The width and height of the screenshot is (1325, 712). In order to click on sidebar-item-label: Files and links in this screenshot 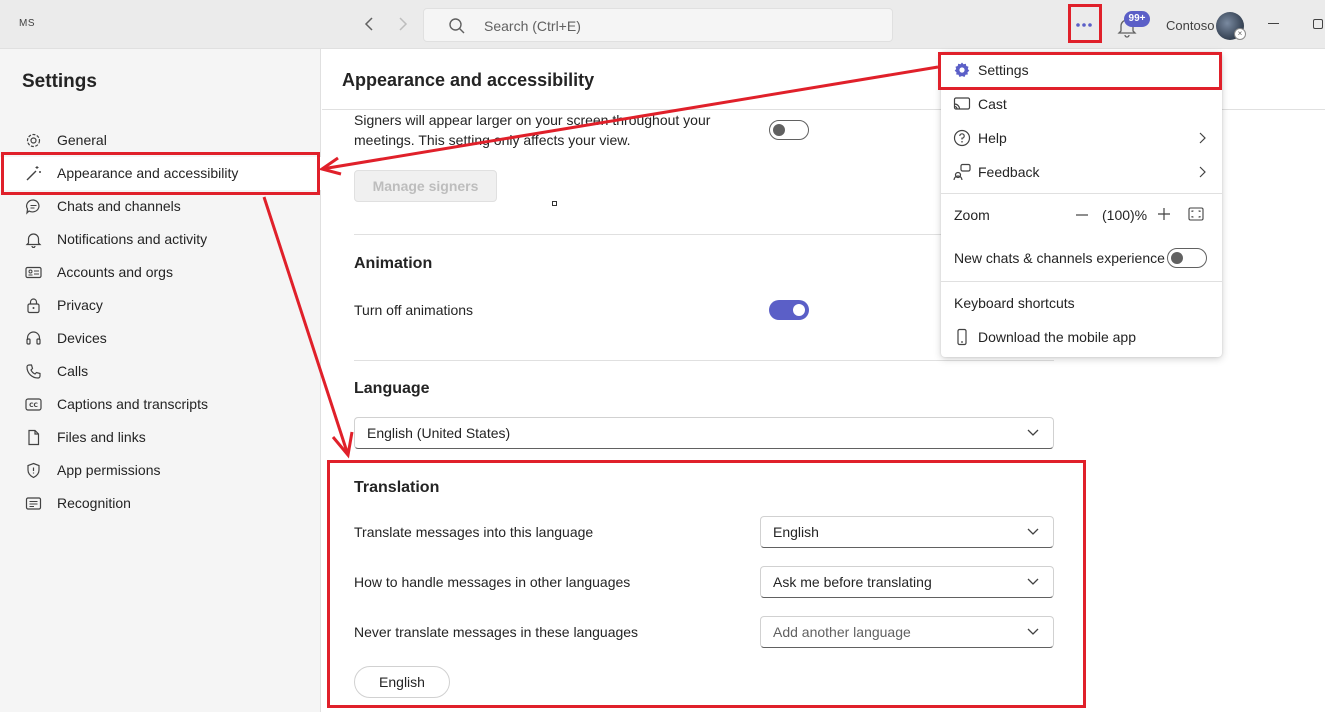, I will do `click(101, 437)`.